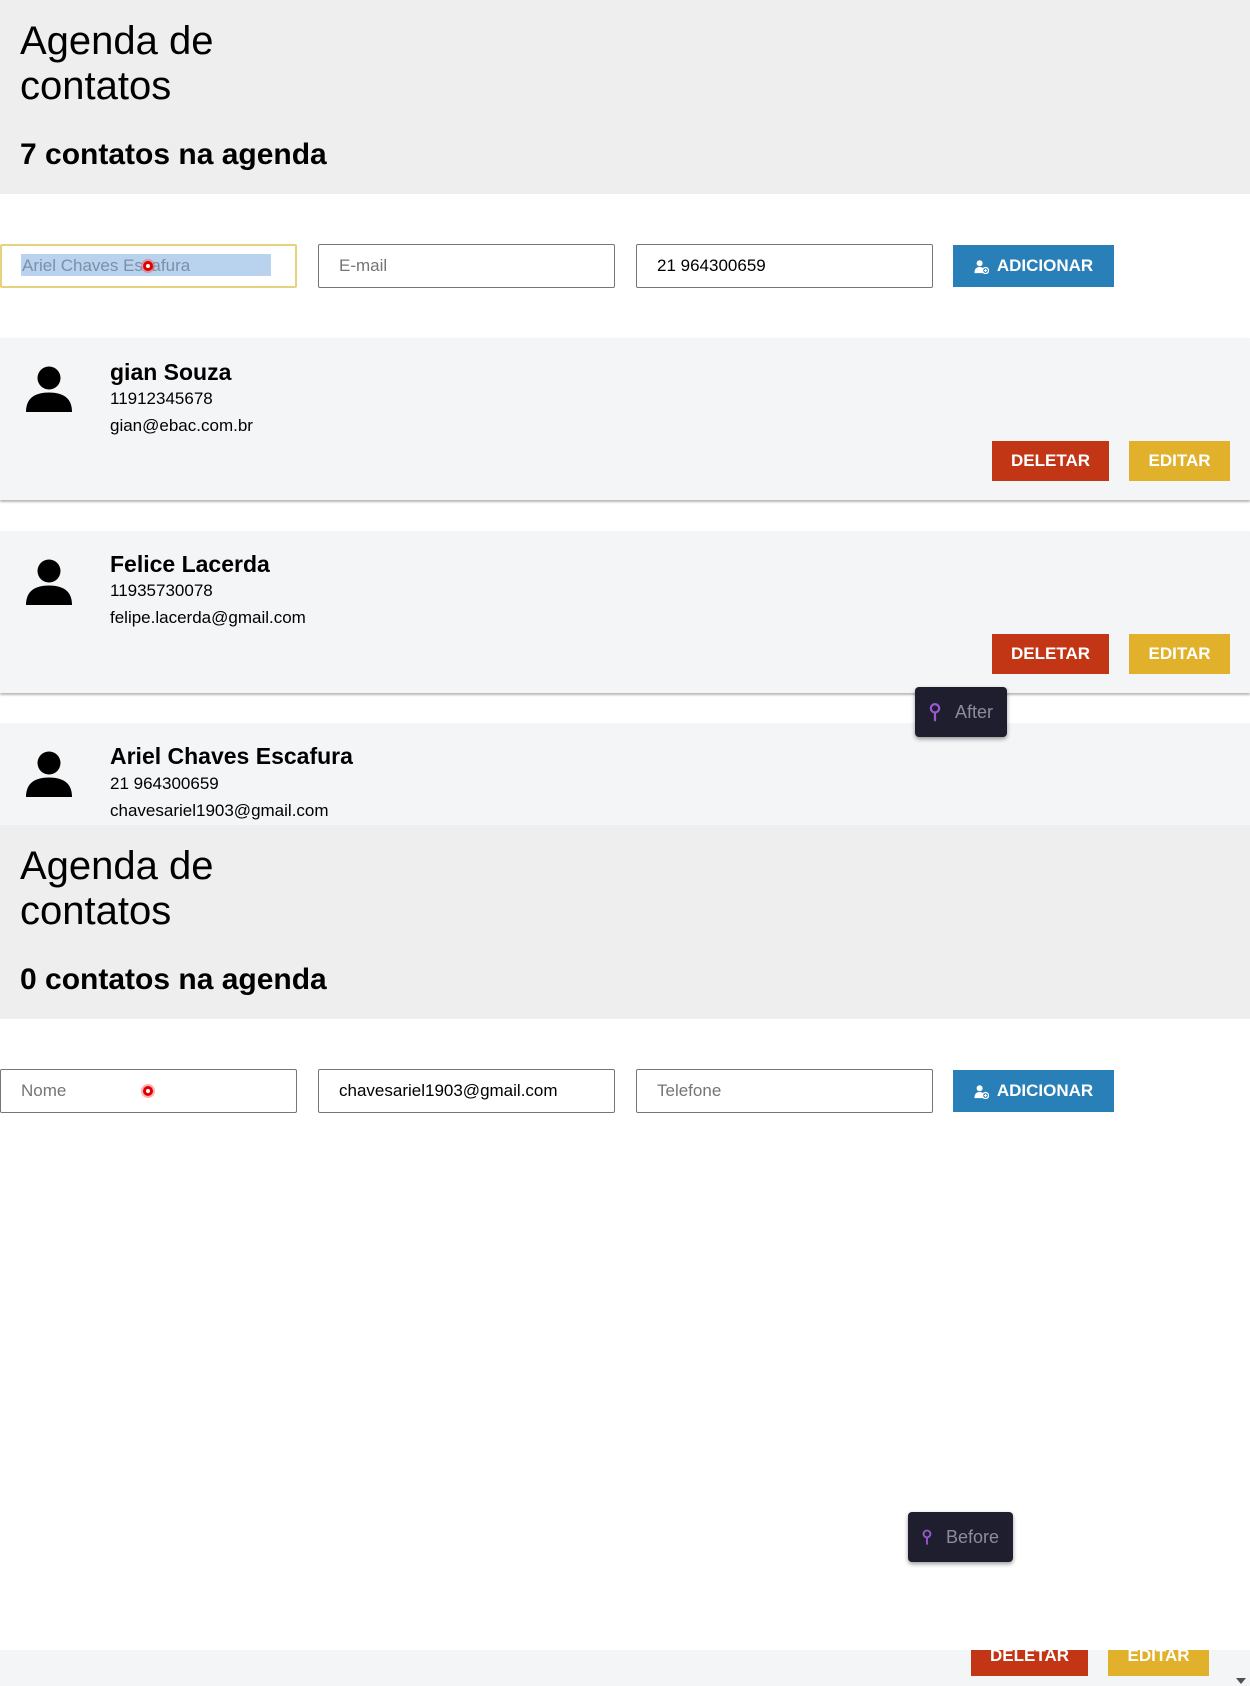 This screenshot has width=1250, height=1686. Describe the element at coordinates (1241, 1681) in the screenshot. I see `scroll-down-arrow-icon` at that location.